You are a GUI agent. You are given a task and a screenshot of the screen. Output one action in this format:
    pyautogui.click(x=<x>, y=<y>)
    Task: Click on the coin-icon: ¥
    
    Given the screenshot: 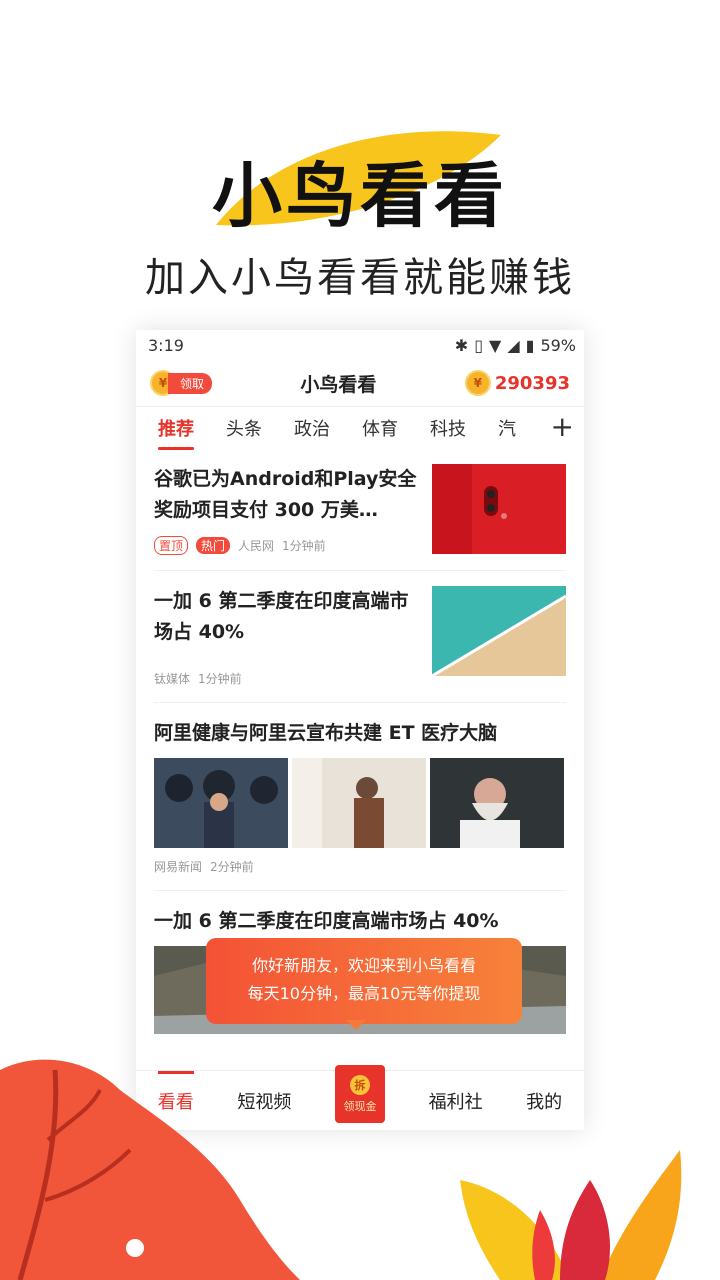 What is the action you would take?
    pyautogui.click(x=477, y=383)
    